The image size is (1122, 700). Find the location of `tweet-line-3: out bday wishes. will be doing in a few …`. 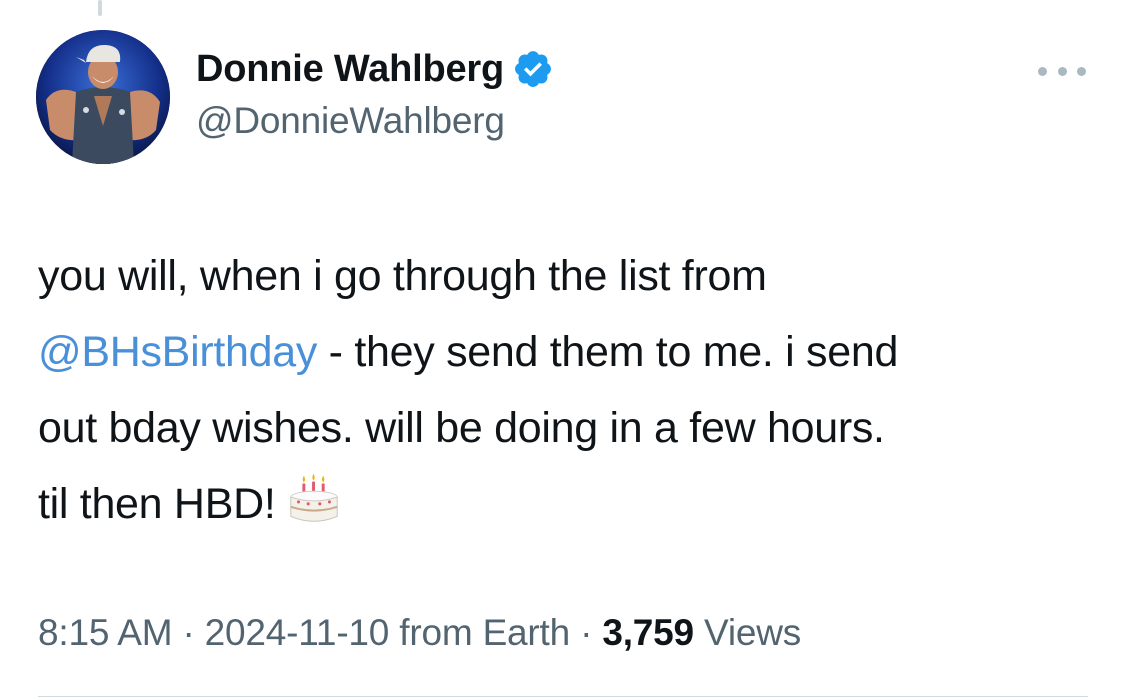

tweet-line-3: out bday wishes. will be doing in a few … is located at coordinates (461, 428).